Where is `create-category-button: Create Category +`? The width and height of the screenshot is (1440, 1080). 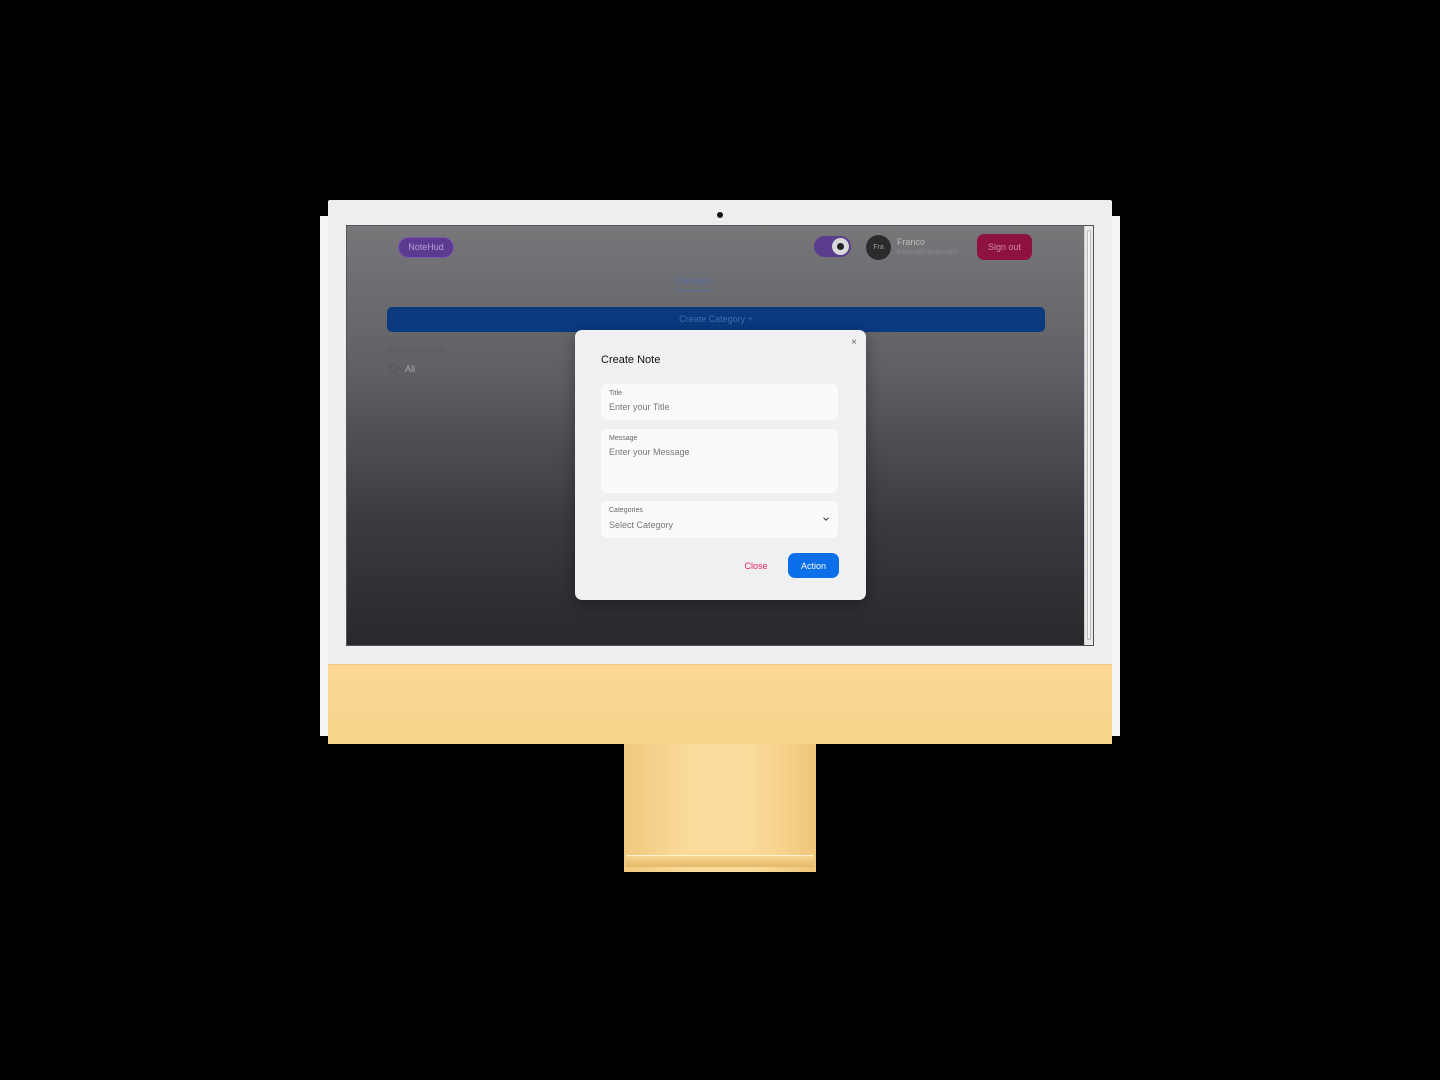 create-category-button: Create Category + is located at coordinates (716, 319).